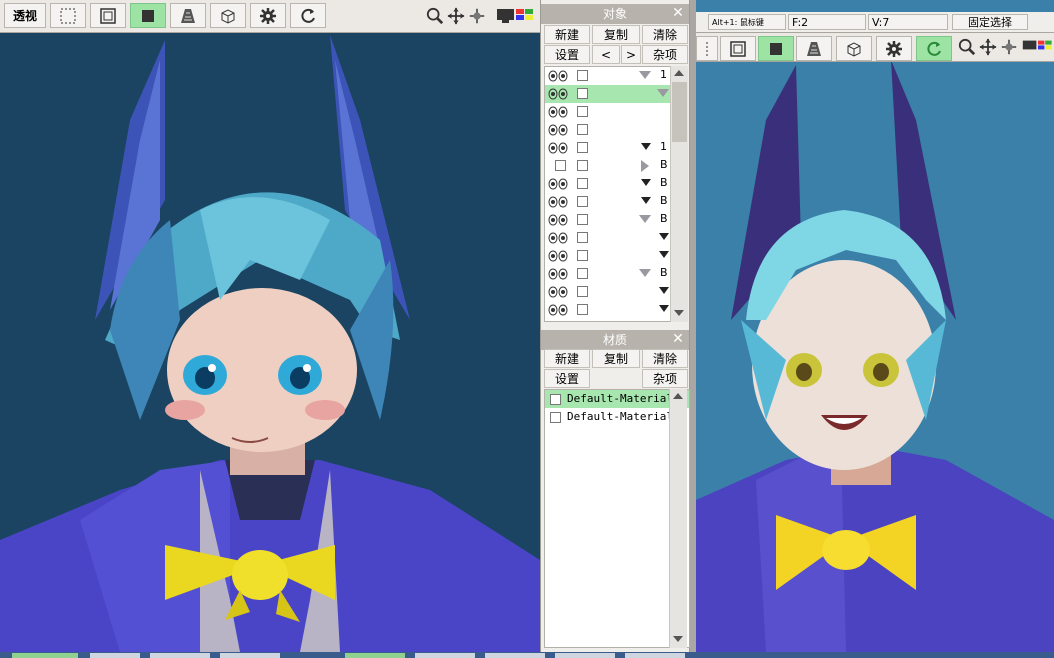 The height and width of the screenshot is (658, 1054). I want to click on object-list-scrollbar, so click(679, 194).